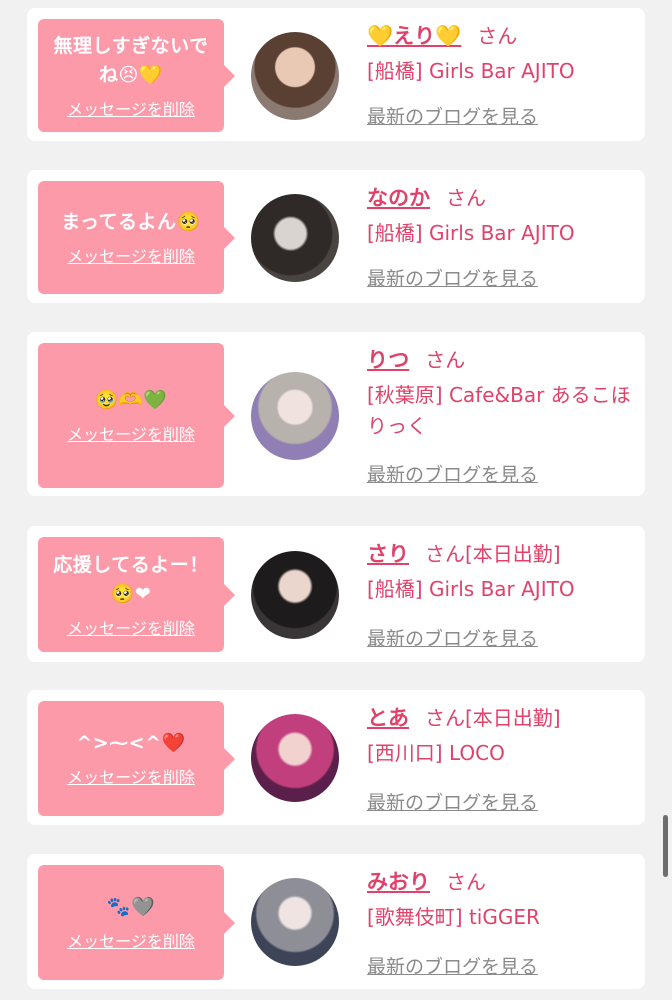 The height and width of the screenshot is (1000, 672). Describe the element at coordinates (500, 215) in the screenshot. I see `cast-info: なのか さん [船橋] Girls Bar AJITO` at that location.